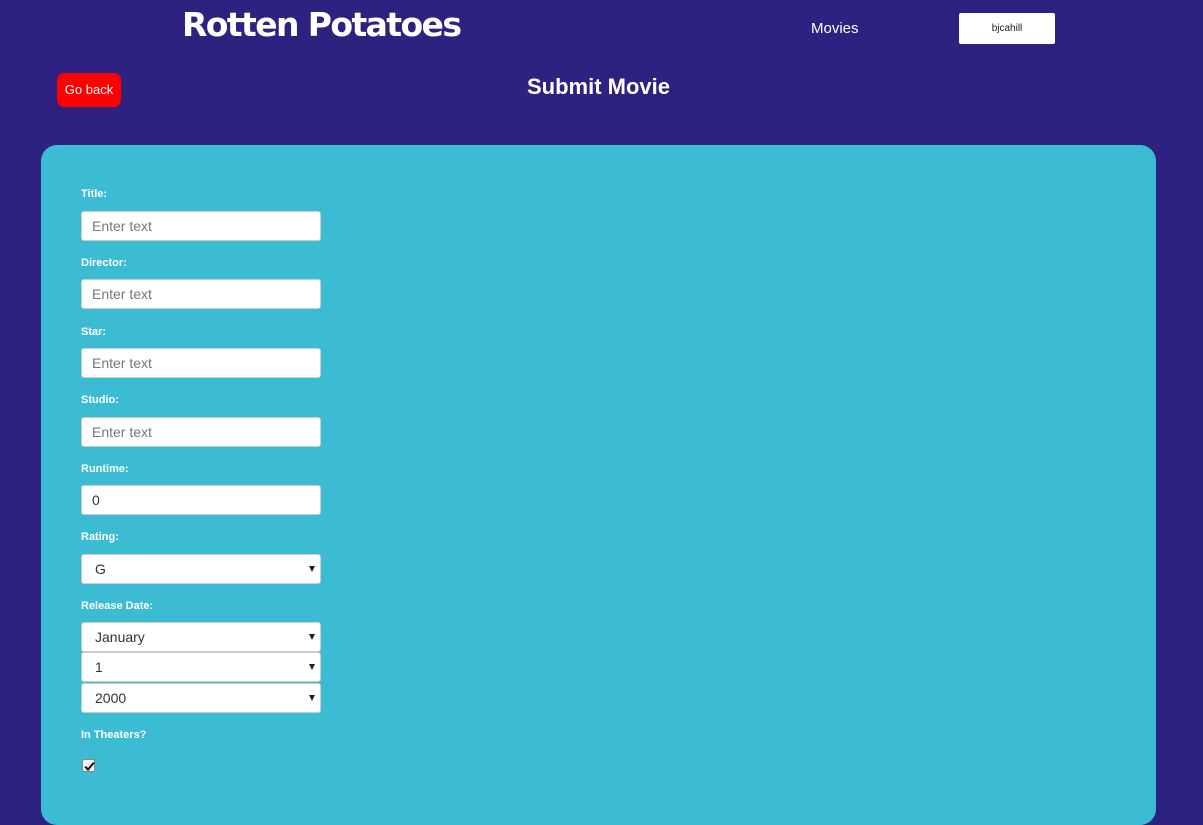 The image size is (1203, 825). I want to click on release-month-select: January, so click(201, 637).